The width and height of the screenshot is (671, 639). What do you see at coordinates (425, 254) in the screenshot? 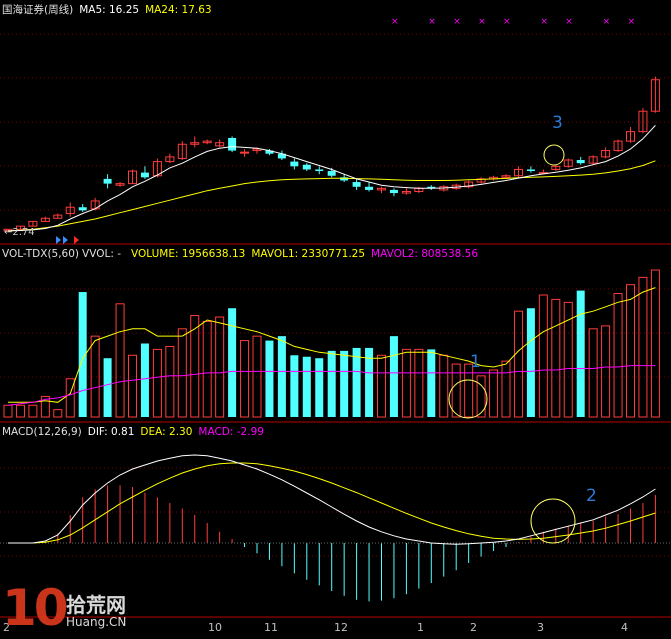
I see `mavol2-label: MAVOL2: 808538.56` at bounding box center [425, 254].